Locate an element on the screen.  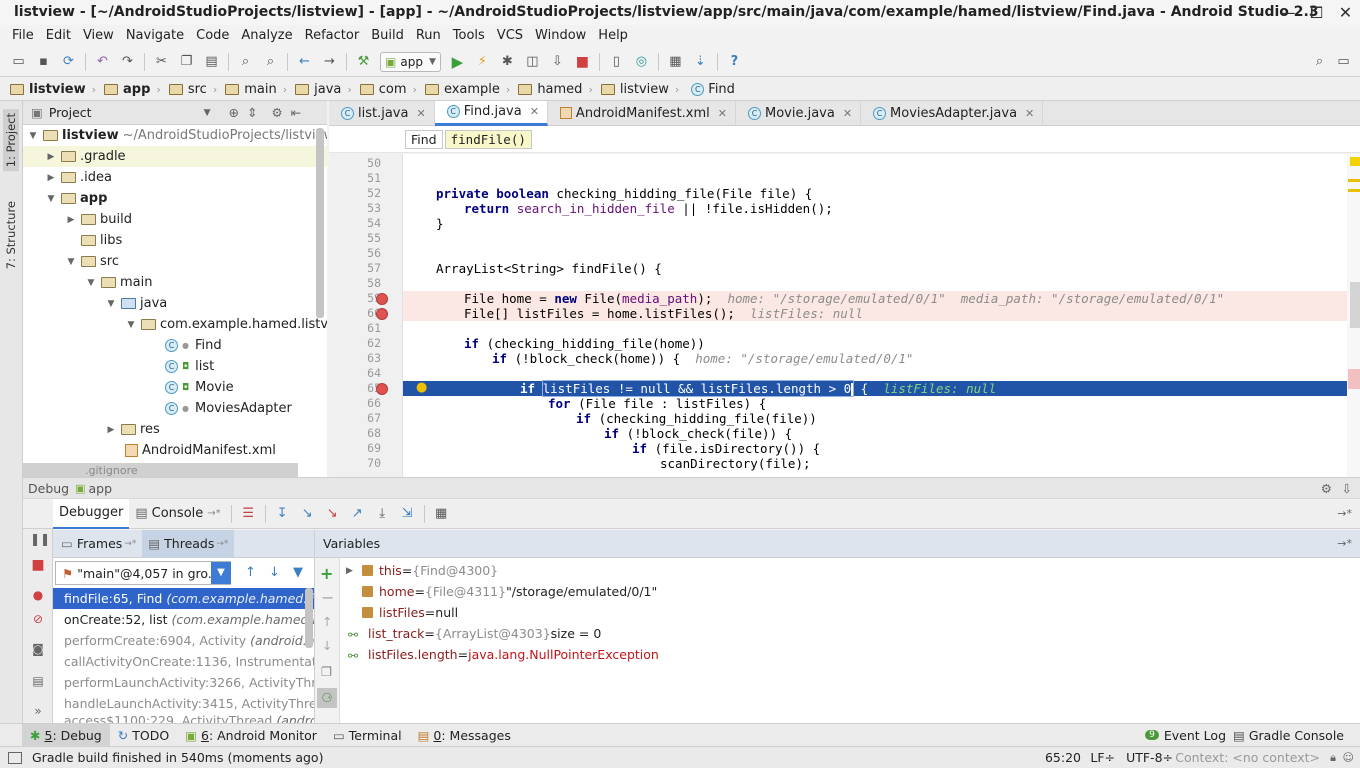
sync-icon: ⟳ is located at coordinates (69, 62).